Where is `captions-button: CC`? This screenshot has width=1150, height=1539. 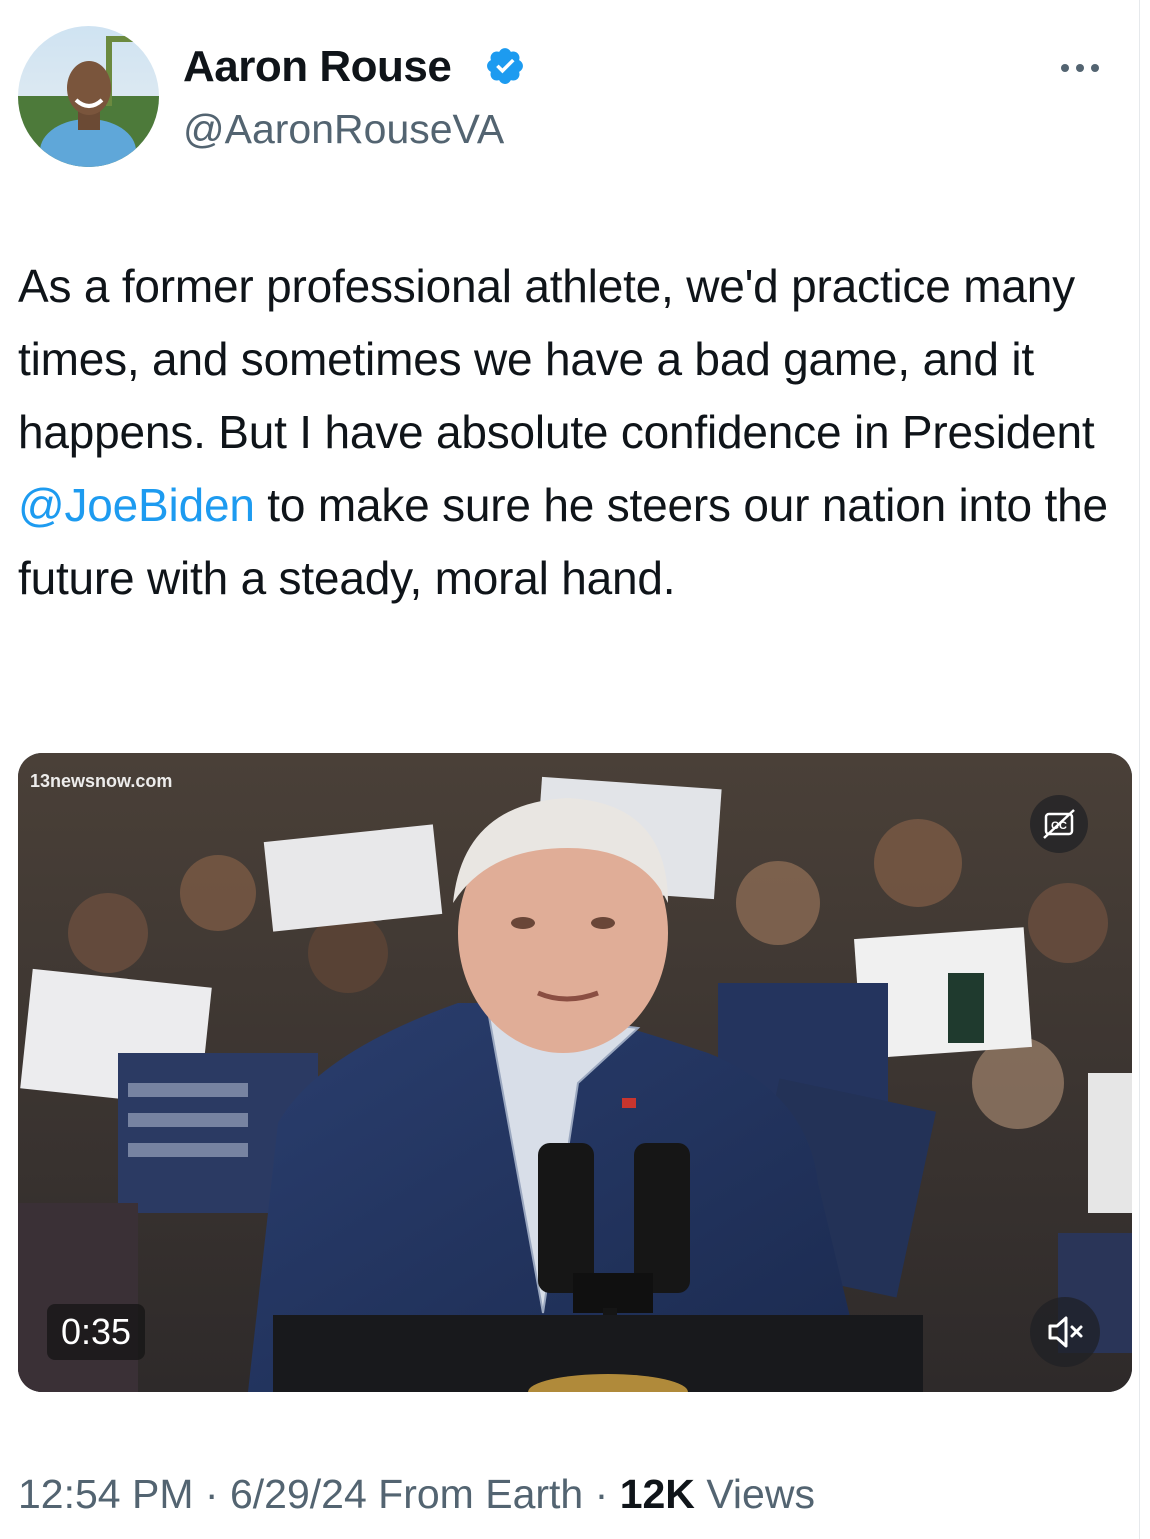 captions-button: CC is located at coordinates (1059, 824).